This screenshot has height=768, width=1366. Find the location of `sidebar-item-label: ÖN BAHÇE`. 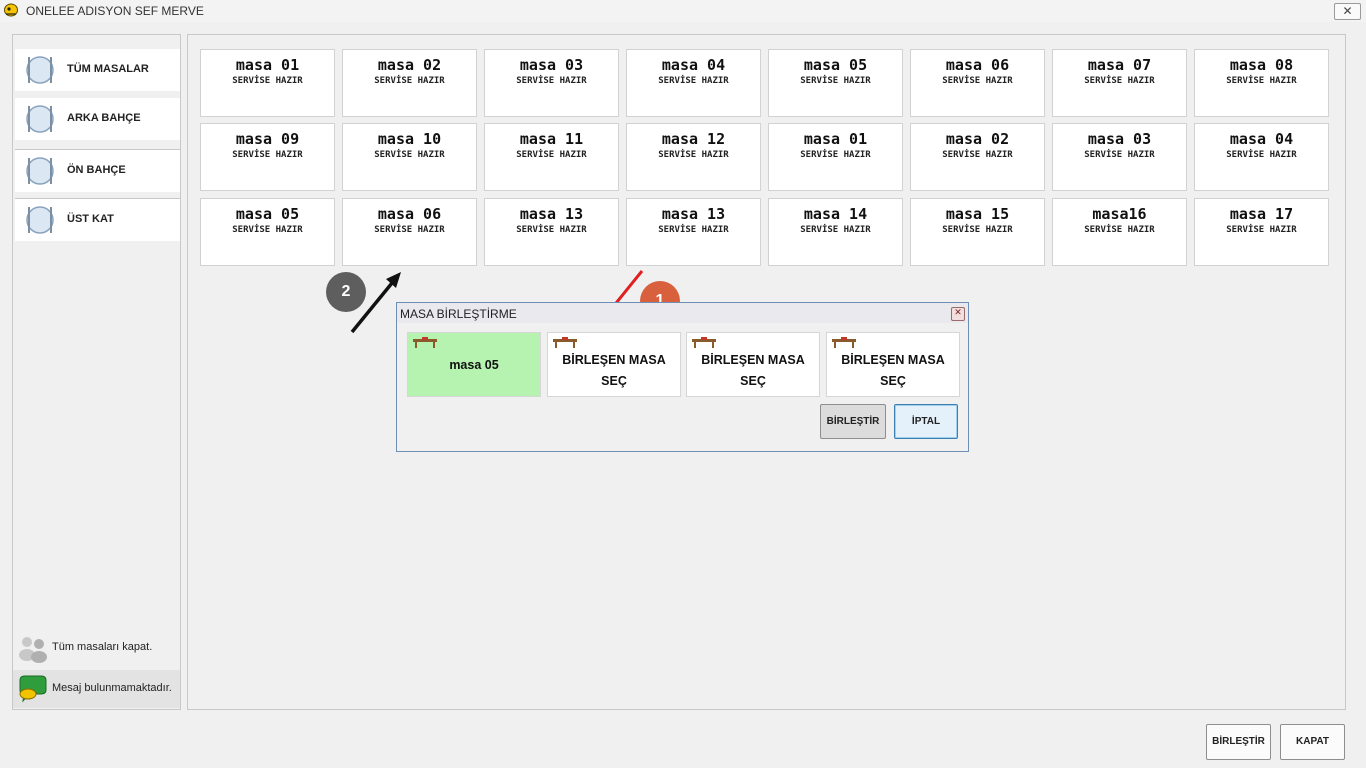

sidebar-item-label: ÖN BAHÇE is located at coordinates (96, 170).